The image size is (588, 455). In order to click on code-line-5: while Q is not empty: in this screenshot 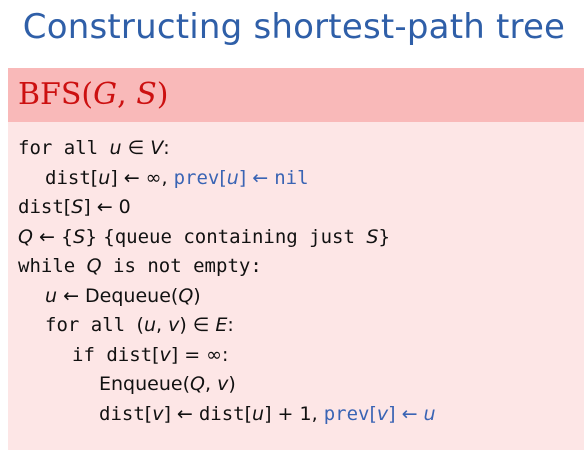, I will do `click(298, 267)`.